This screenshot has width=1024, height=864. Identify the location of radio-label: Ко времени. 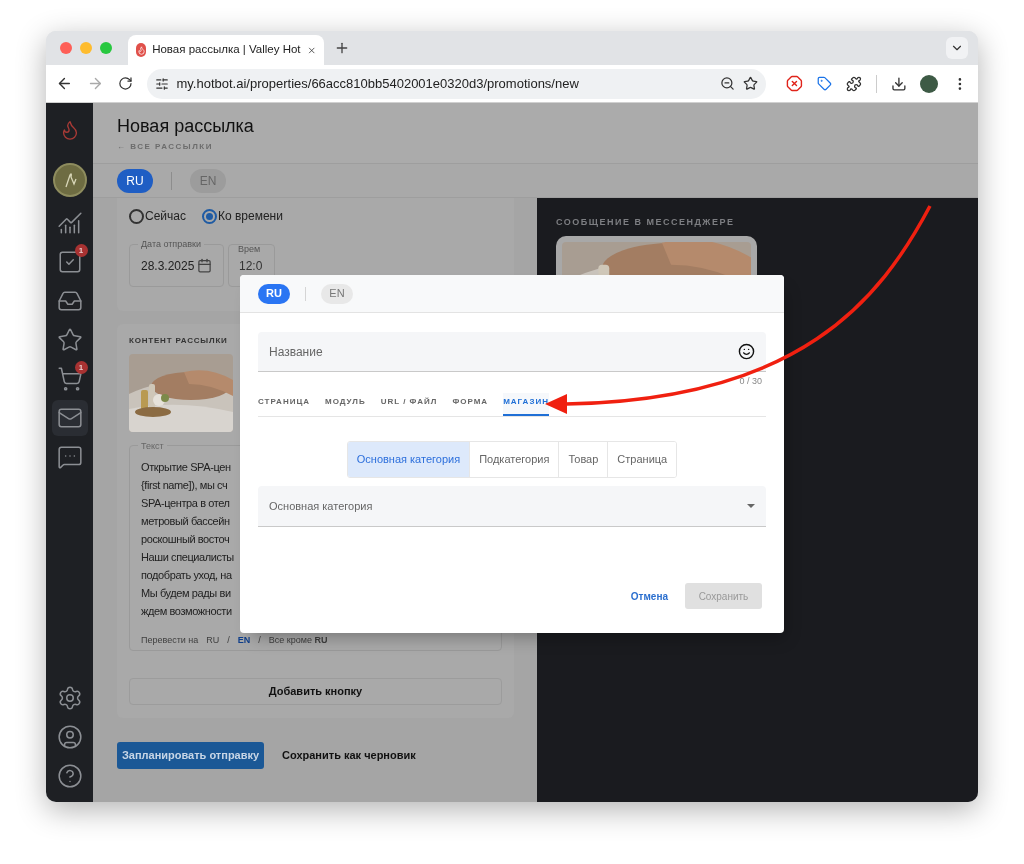
(250, 216).